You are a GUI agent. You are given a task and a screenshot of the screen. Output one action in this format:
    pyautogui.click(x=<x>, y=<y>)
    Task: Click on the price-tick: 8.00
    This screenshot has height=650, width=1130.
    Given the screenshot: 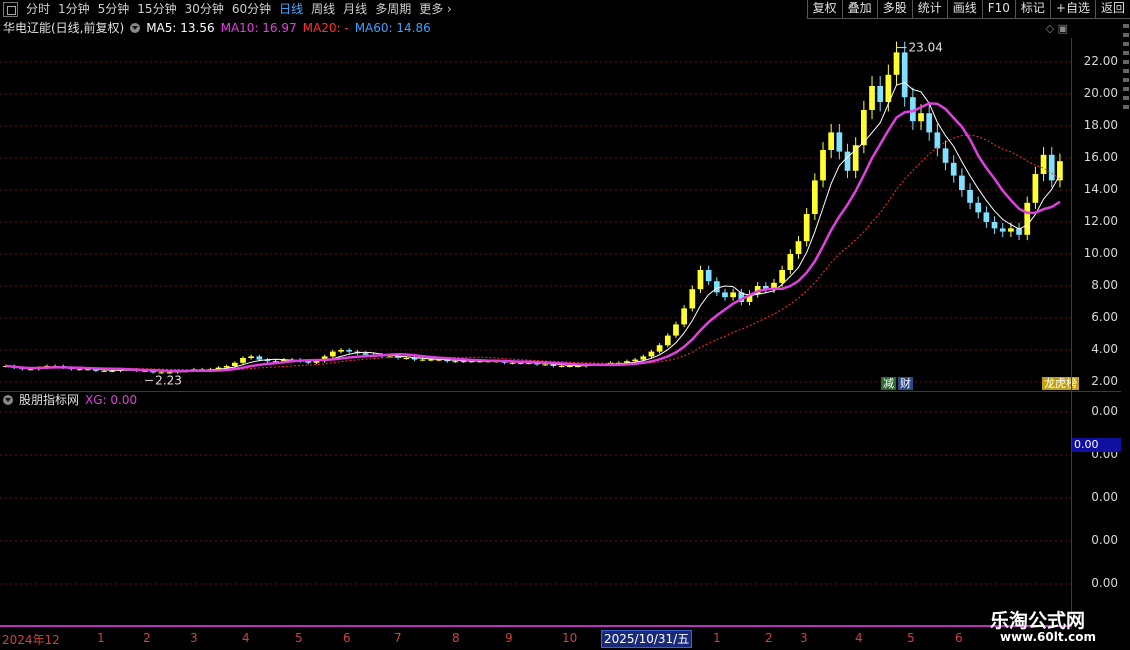 What is the action you would take?
    pyautogui.click(x=1104, y=285)
    